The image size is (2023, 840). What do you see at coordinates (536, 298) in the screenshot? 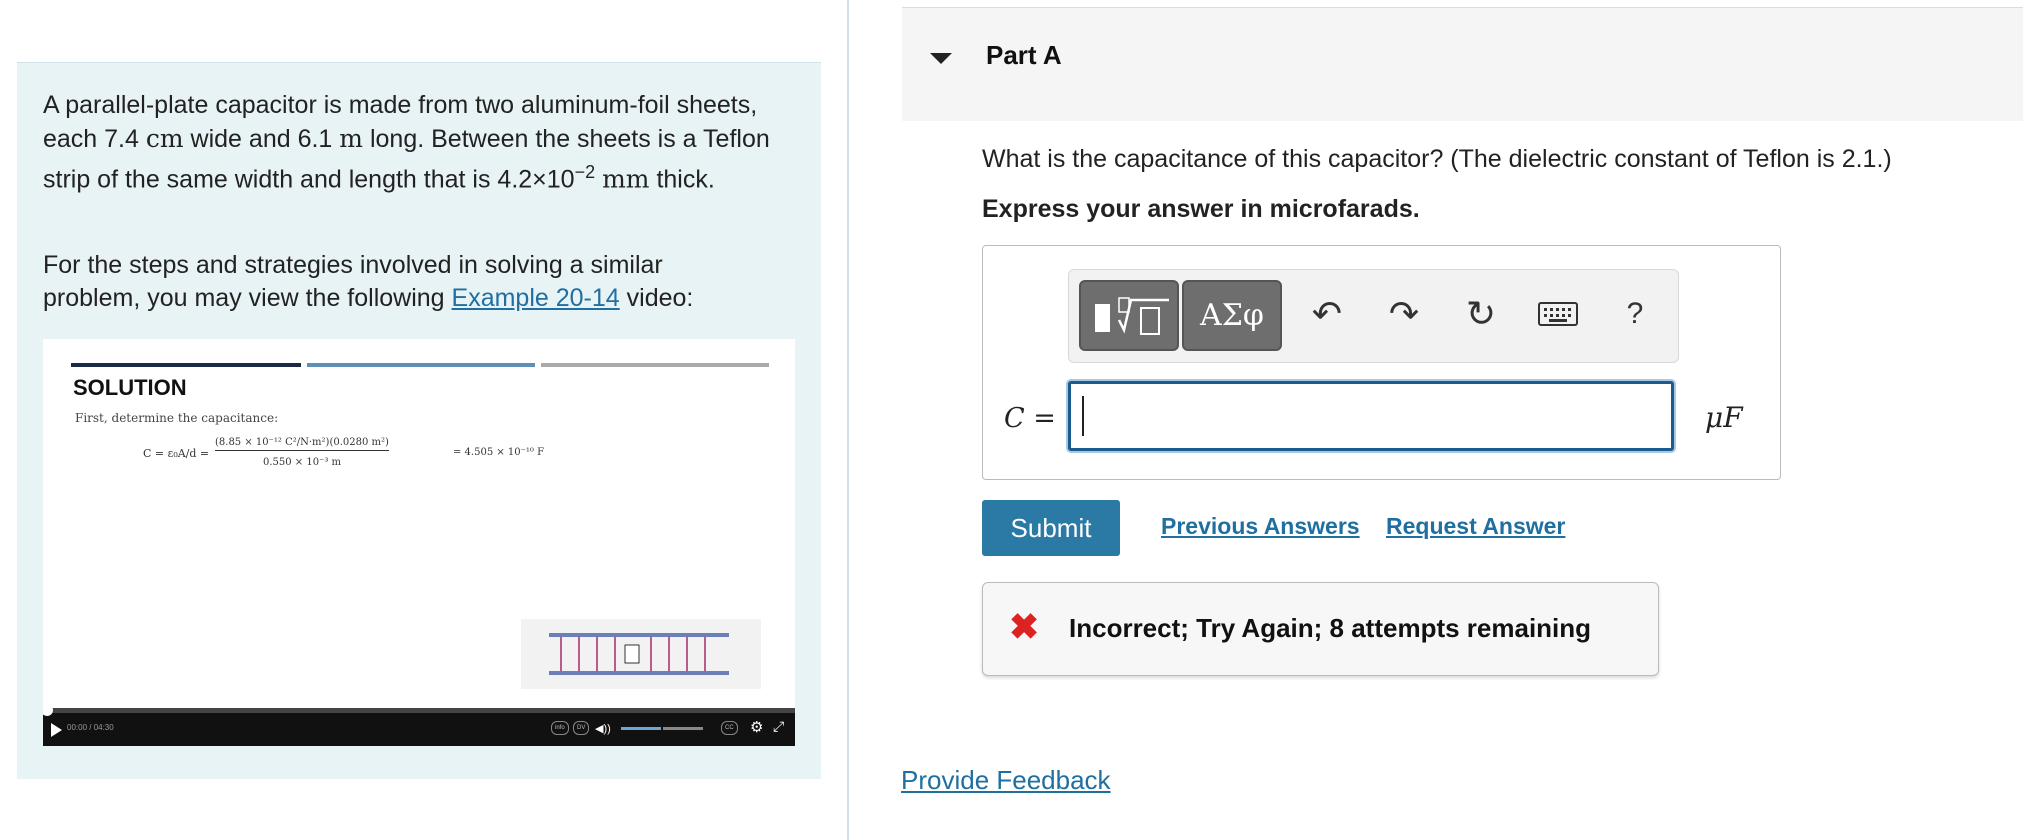
I see `example-link: Example 20-14` at bounding box center [536, 298].